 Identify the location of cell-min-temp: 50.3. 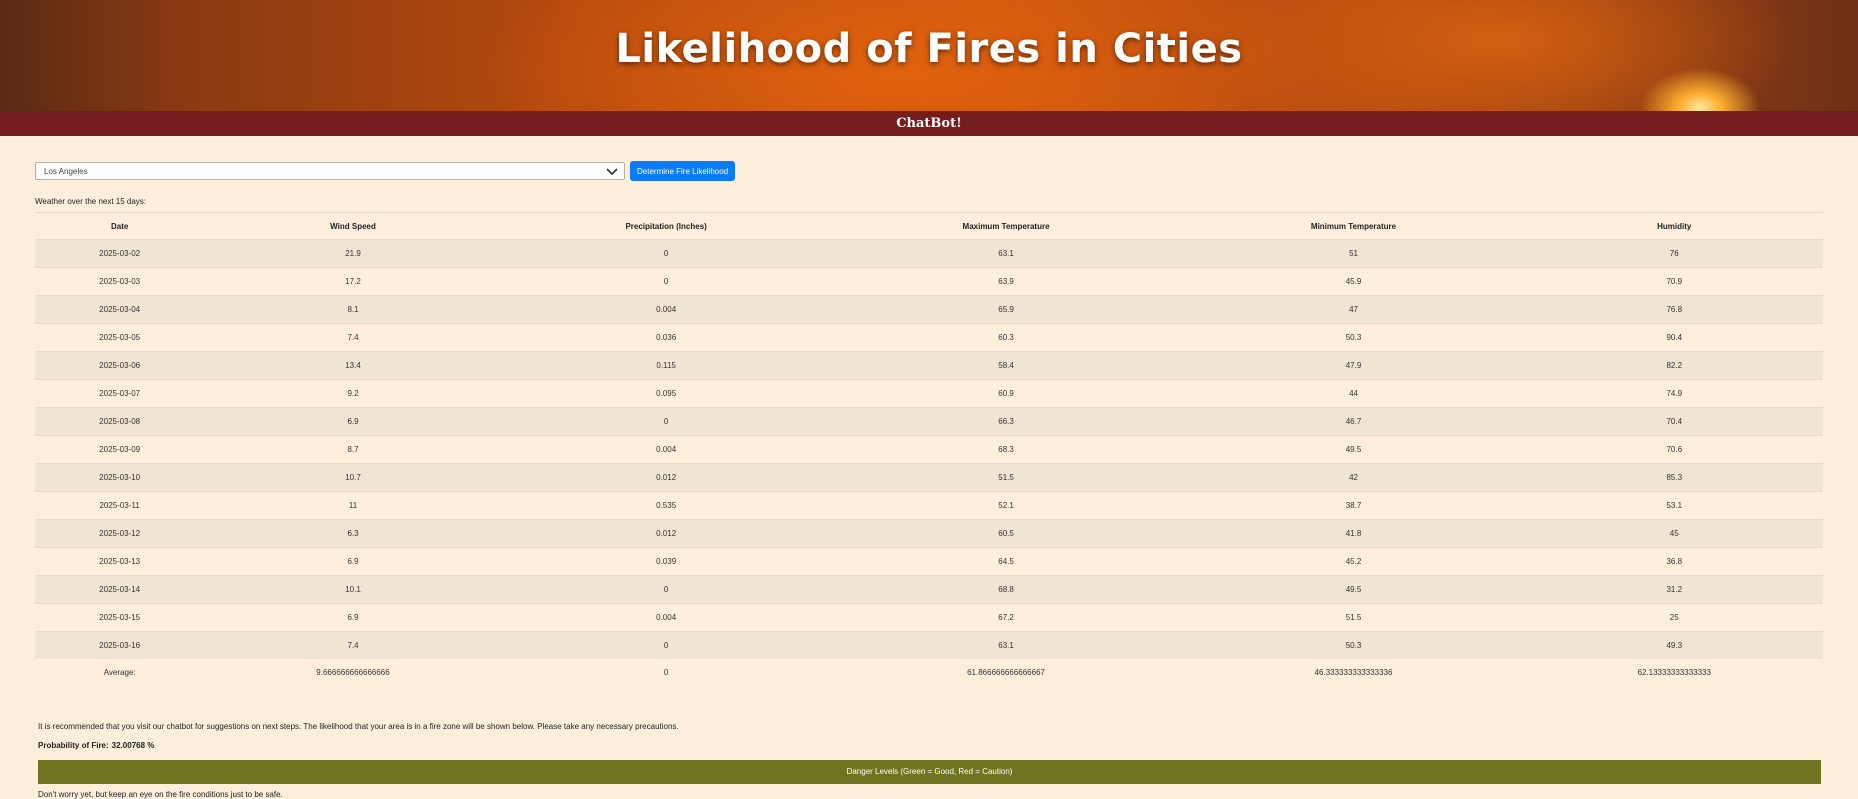
(1353, 645).